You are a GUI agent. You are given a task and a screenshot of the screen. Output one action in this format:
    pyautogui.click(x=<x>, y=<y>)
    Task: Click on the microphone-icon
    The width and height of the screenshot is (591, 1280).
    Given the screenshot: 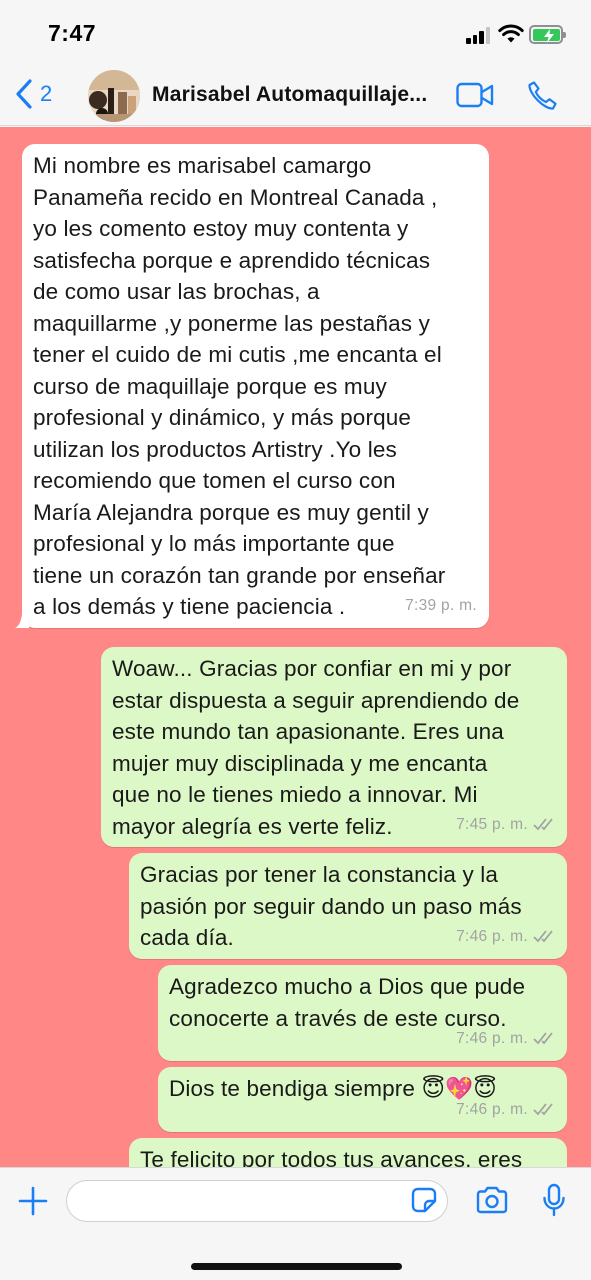 What is the action you would take?
    pyautogui.click(x=554, y=1200)
    